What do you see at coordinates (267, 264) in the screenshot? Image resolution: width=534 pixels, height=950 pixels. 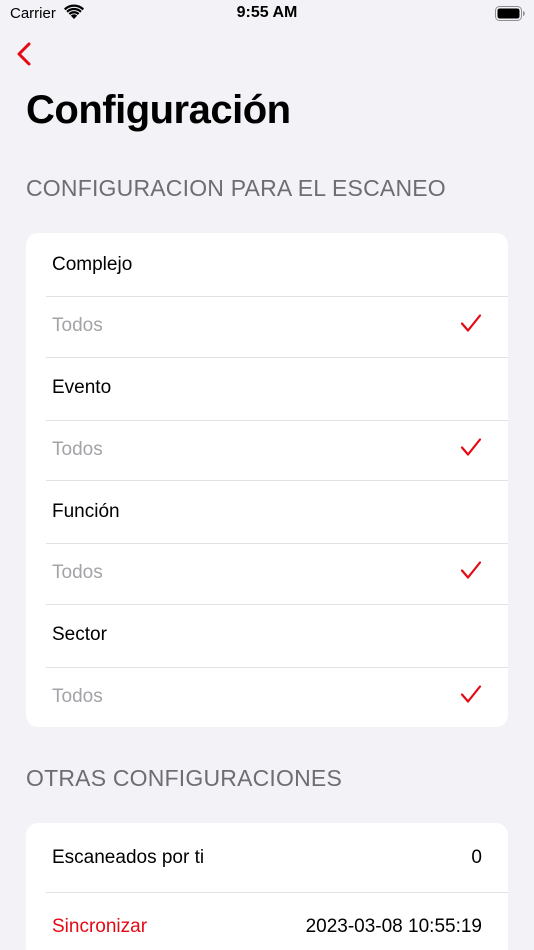 I see `group-label-complejo: Complejo` at bounding box center [267, 264].